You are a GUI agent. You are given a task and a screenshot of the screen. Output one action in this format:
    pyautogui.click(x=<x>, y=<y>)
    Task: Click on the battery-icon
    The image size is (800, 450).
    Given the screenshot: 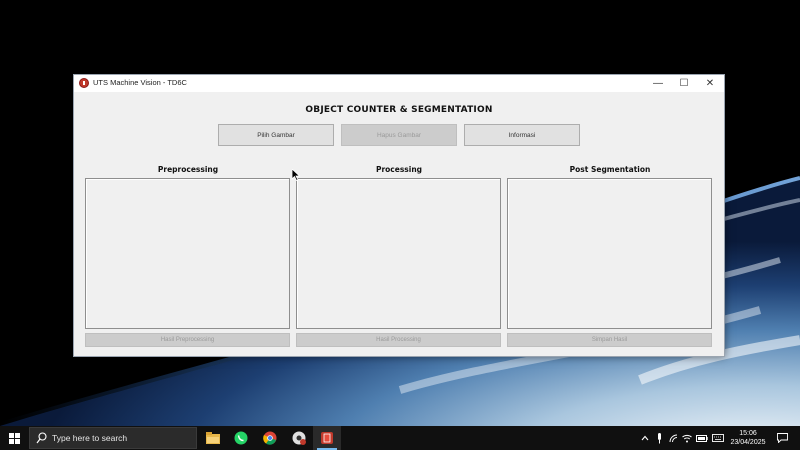 What is the action you would take?
    pyautogui.click(x=702, y=438)
    